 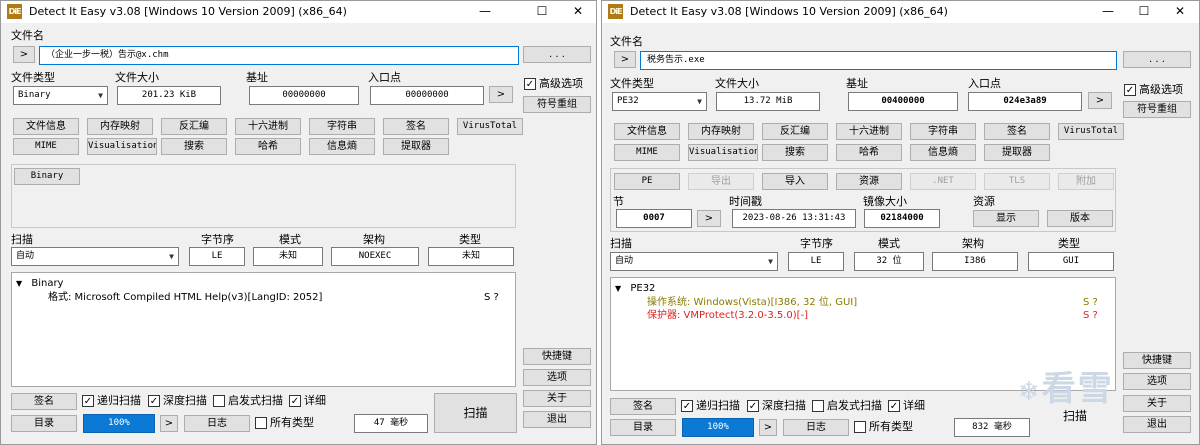 What do you see at coordinates (14, 11) in the screenshot?
I see `app-logo-icon: DiE` at bounding box center [14, 11].